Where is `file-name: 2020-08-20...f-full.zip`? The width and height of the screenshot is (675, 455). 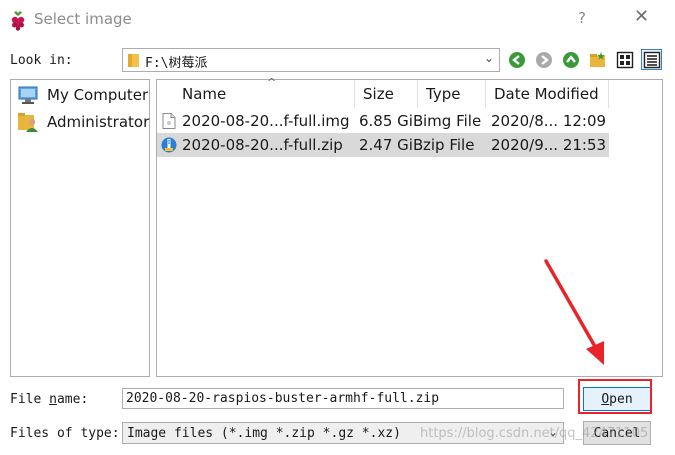
file-name: 2020-08-20...f-full.zip is located at coordinates (262, 145).